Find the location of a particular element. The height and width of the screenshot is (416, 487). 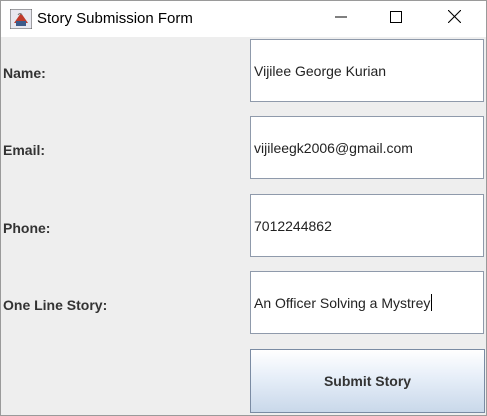

name-field-value: Vijilee George Kurian is located at coordinates (320, 70).